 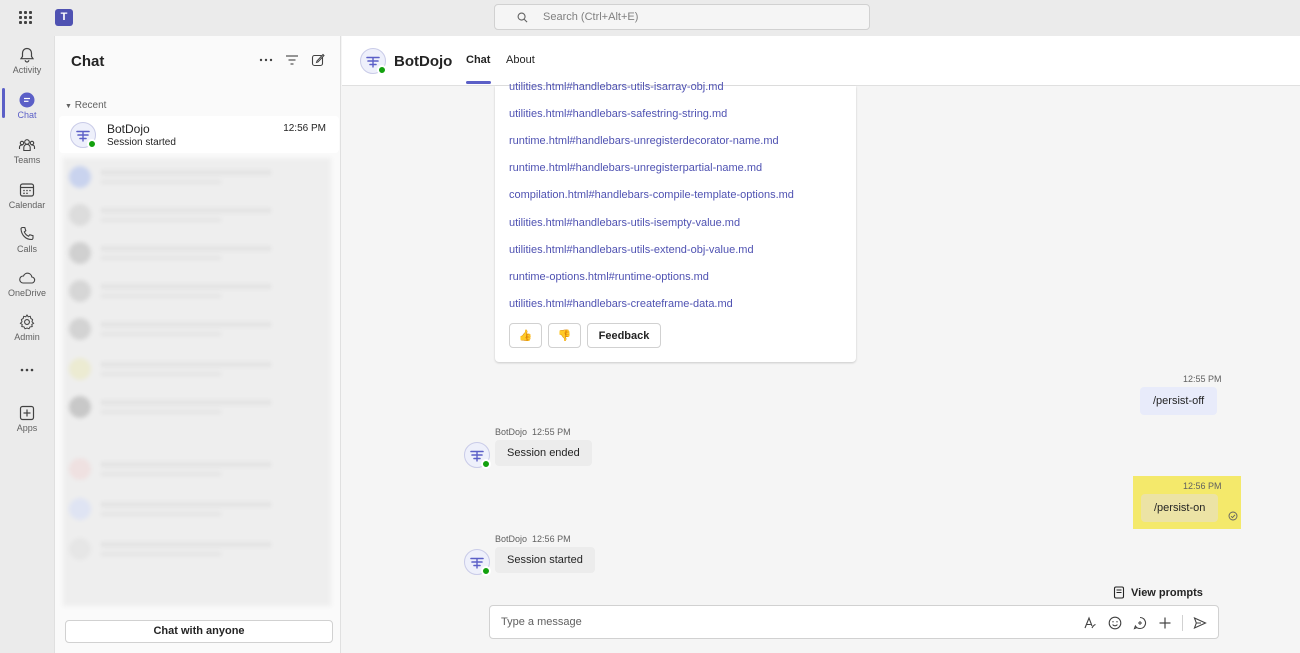 I want to click on more-options-icon, so click(x=266, y=60).